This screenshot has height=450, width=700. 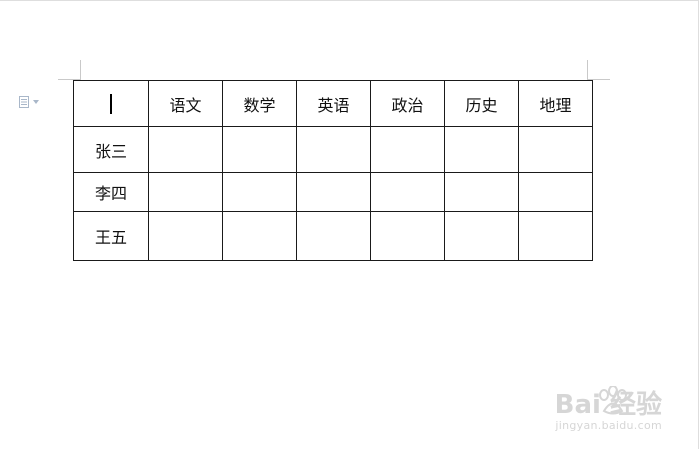 What do you see at coordinates (259, 103) in the screenshot?
I see `table-header-cell: 数学` at bounding box center [259, 103].